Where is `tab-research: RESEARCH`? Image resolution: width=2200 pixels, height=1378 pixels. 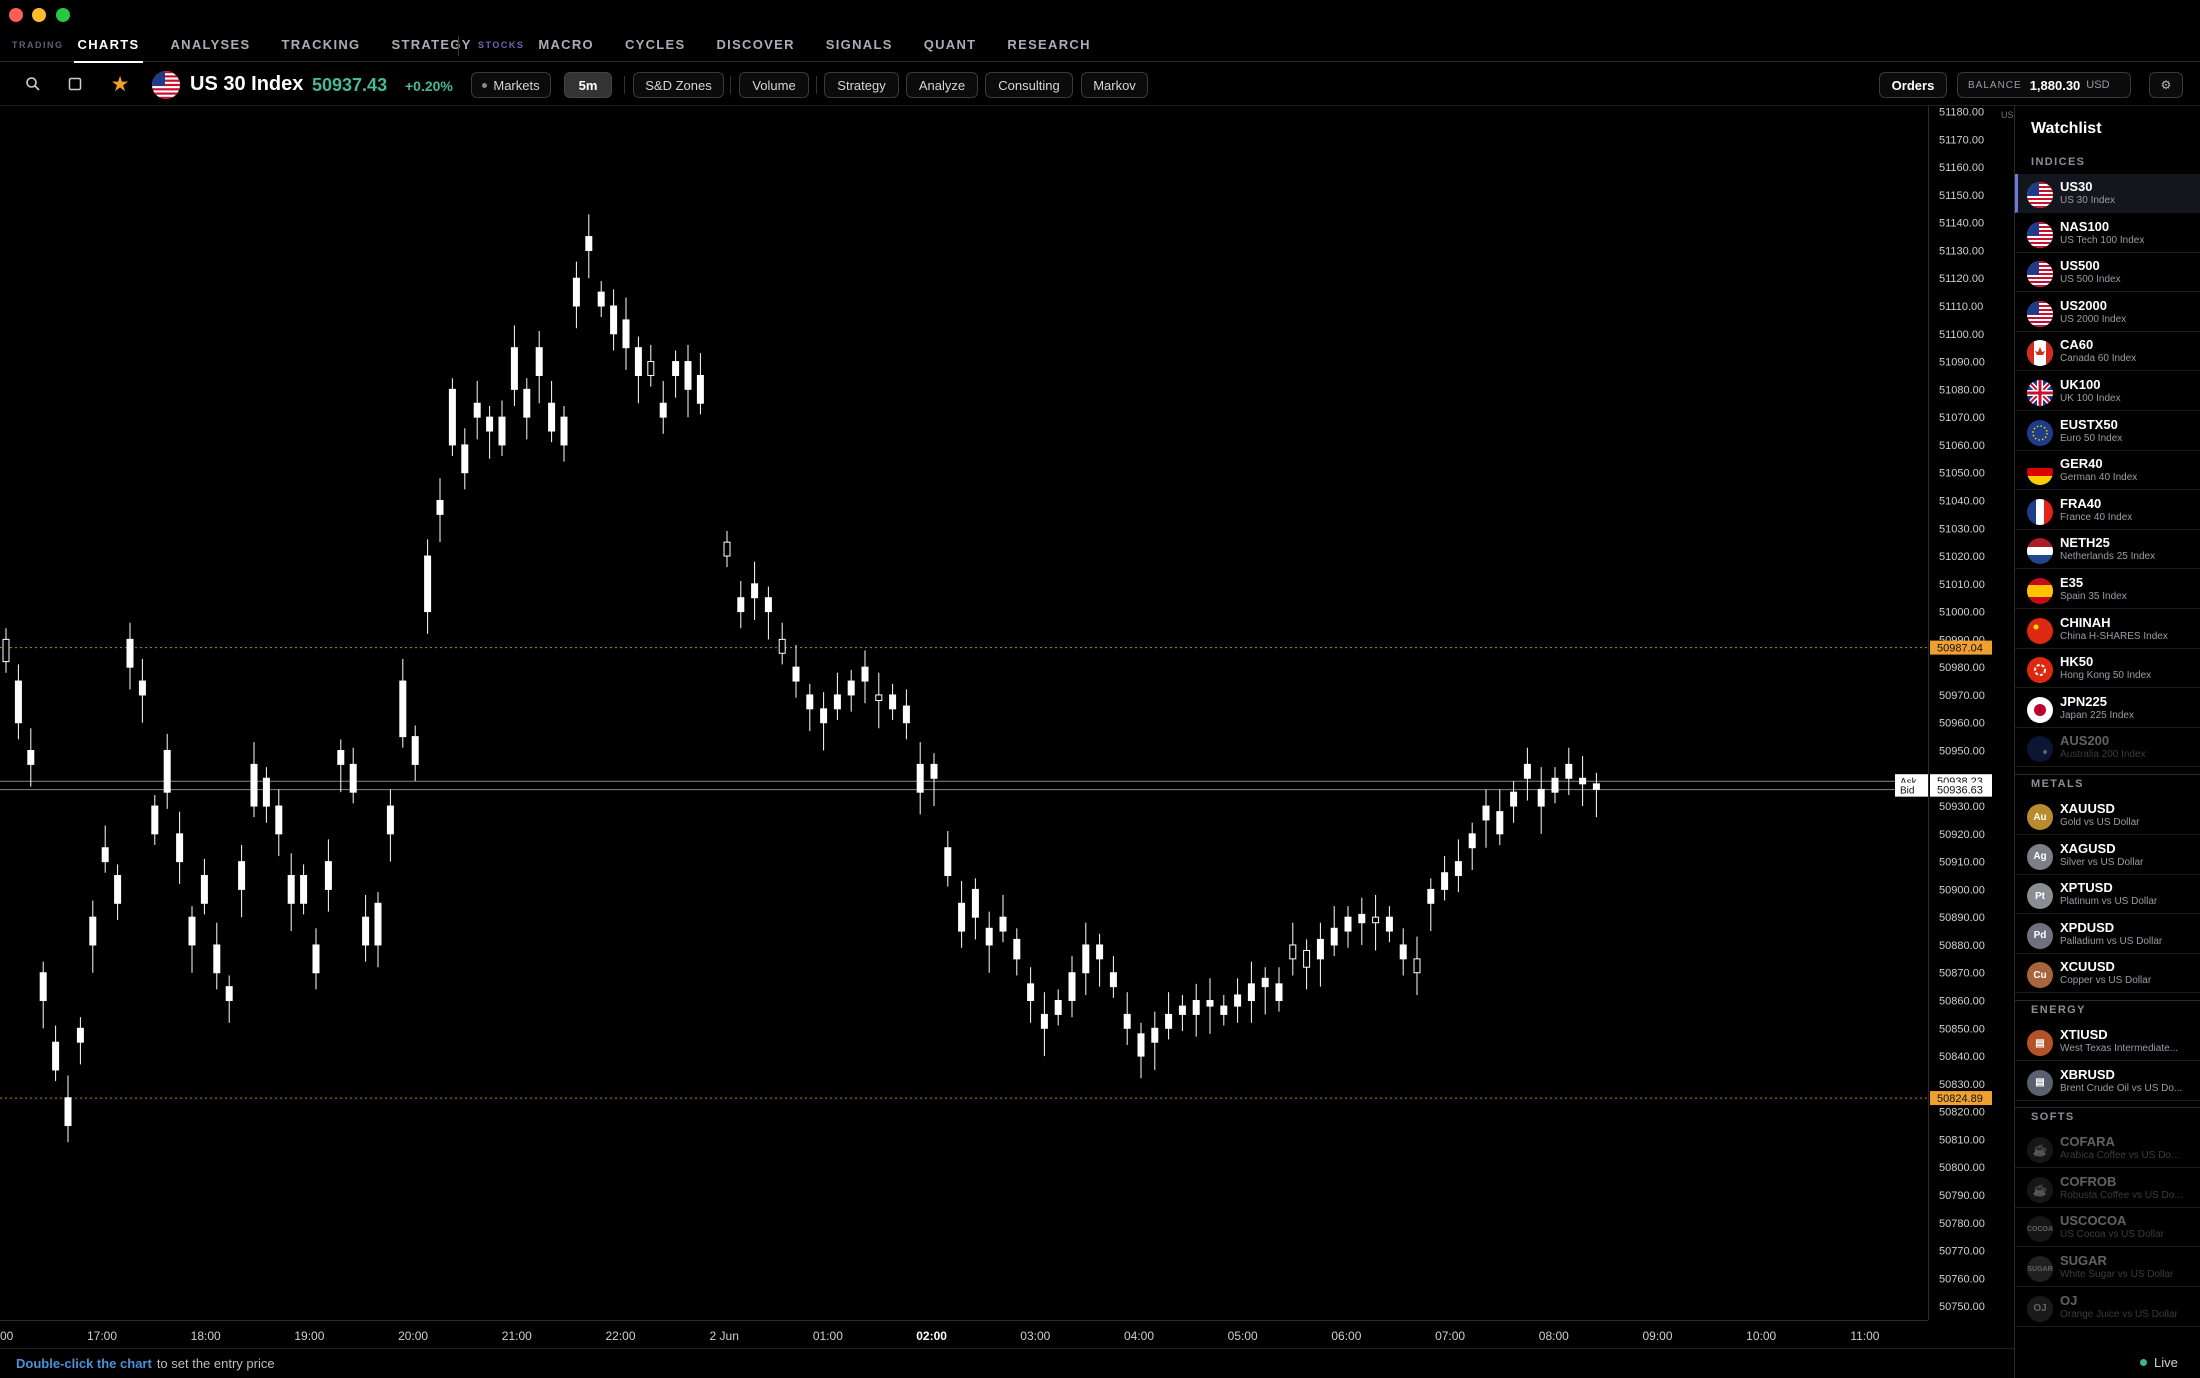
tab-research: RESEARCH is located at coordinates (1048, 45).